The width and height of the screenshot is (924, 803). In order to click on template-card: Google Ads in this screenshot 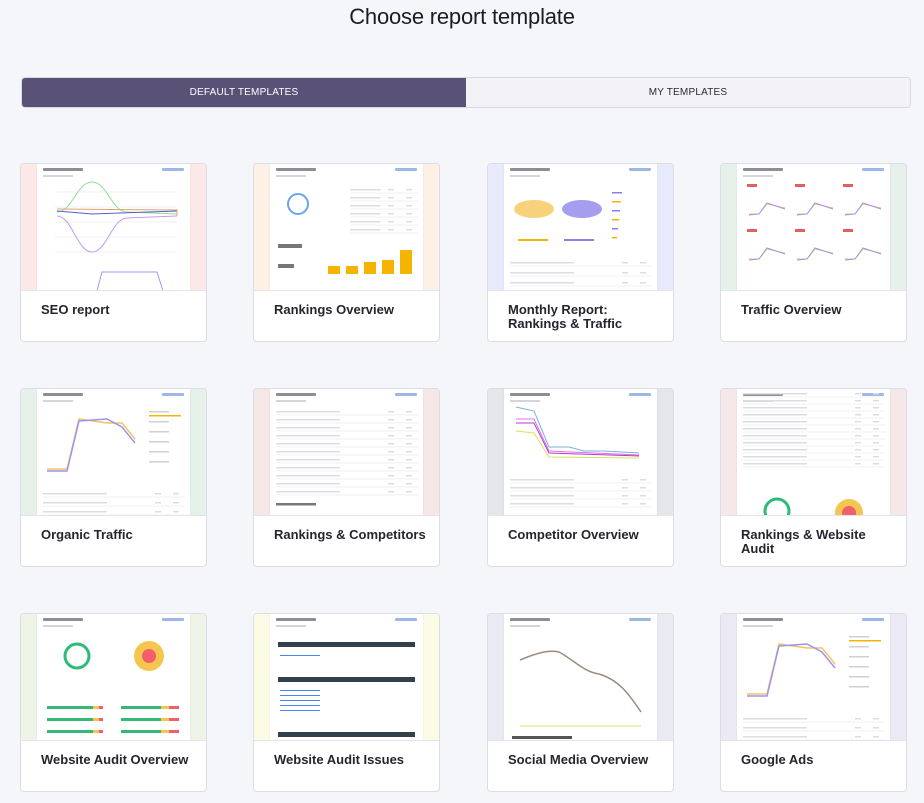, I will do `click(813, 702)`.